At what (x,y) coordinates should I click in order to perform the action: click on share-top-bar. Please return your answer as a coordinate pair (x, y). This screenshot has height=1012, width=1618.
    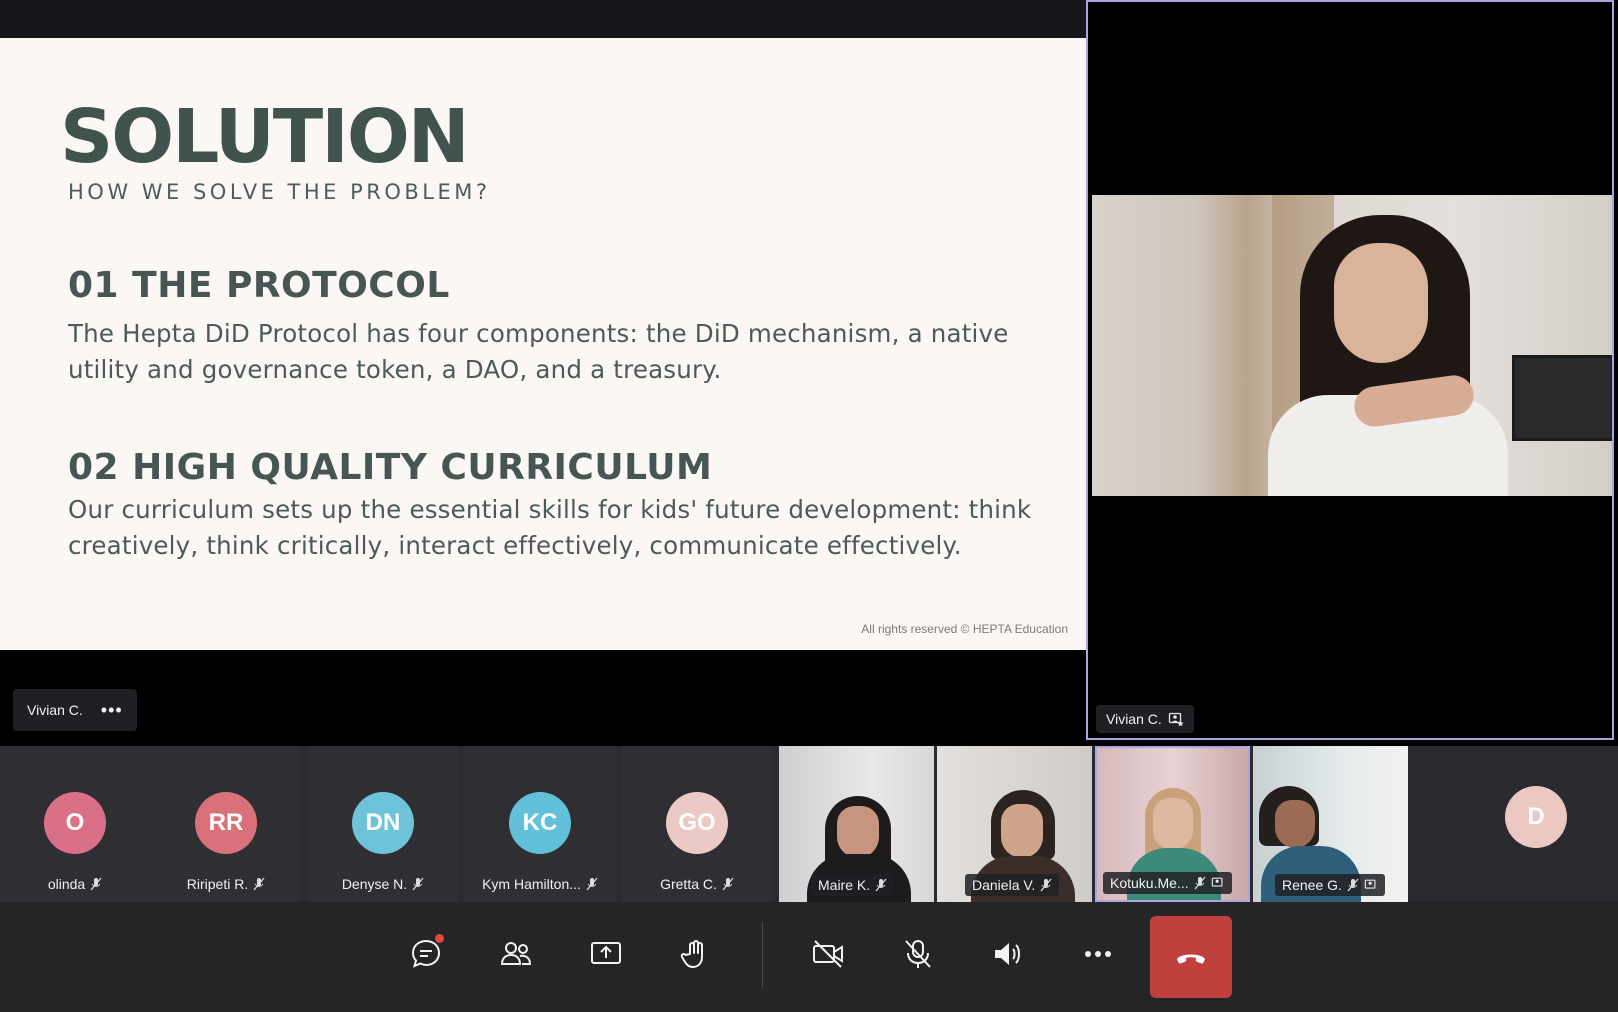
    Looking at the image, I should click on (543, 19).